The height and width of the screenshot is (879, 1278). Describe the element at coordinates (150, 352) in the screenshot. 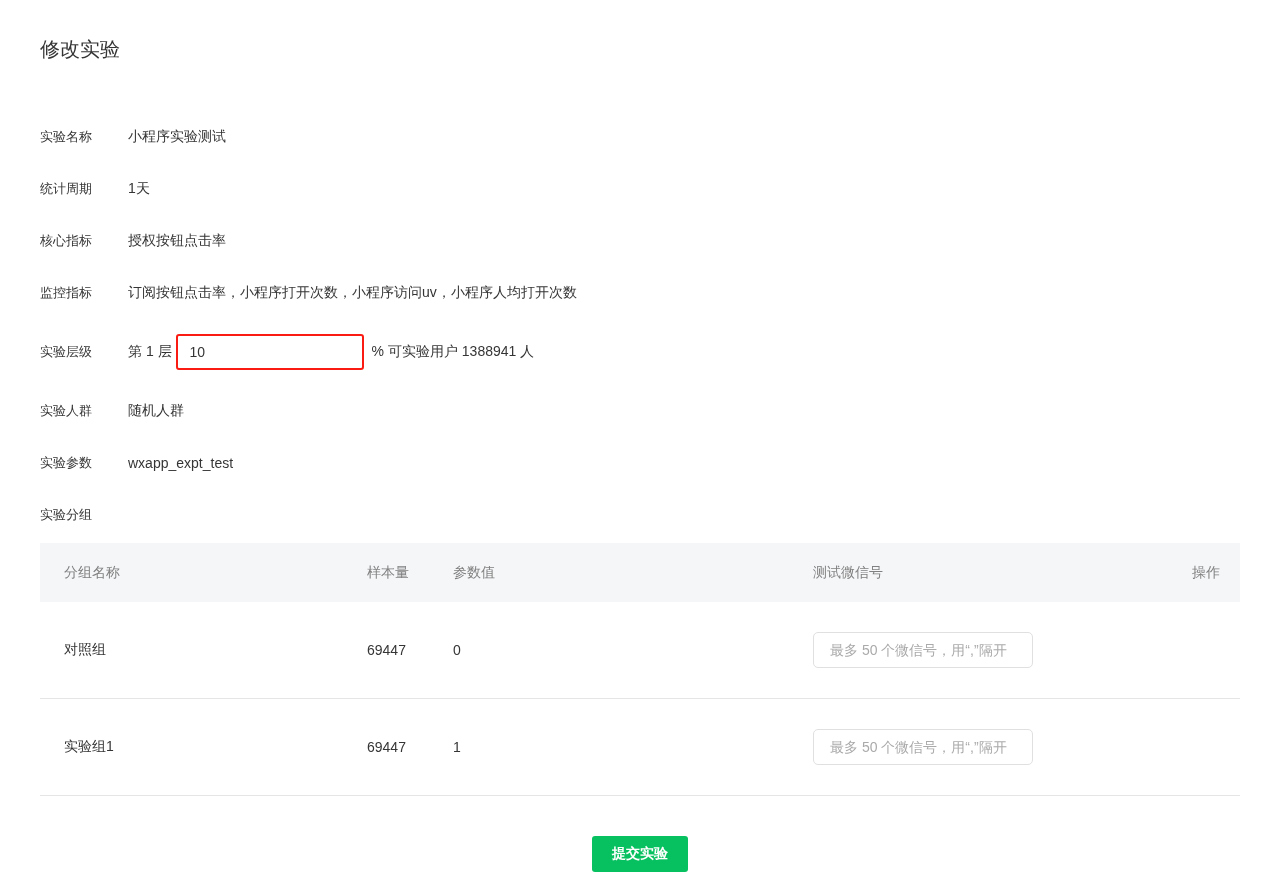

I see `layer-prefix: 第 1 层` at that location.